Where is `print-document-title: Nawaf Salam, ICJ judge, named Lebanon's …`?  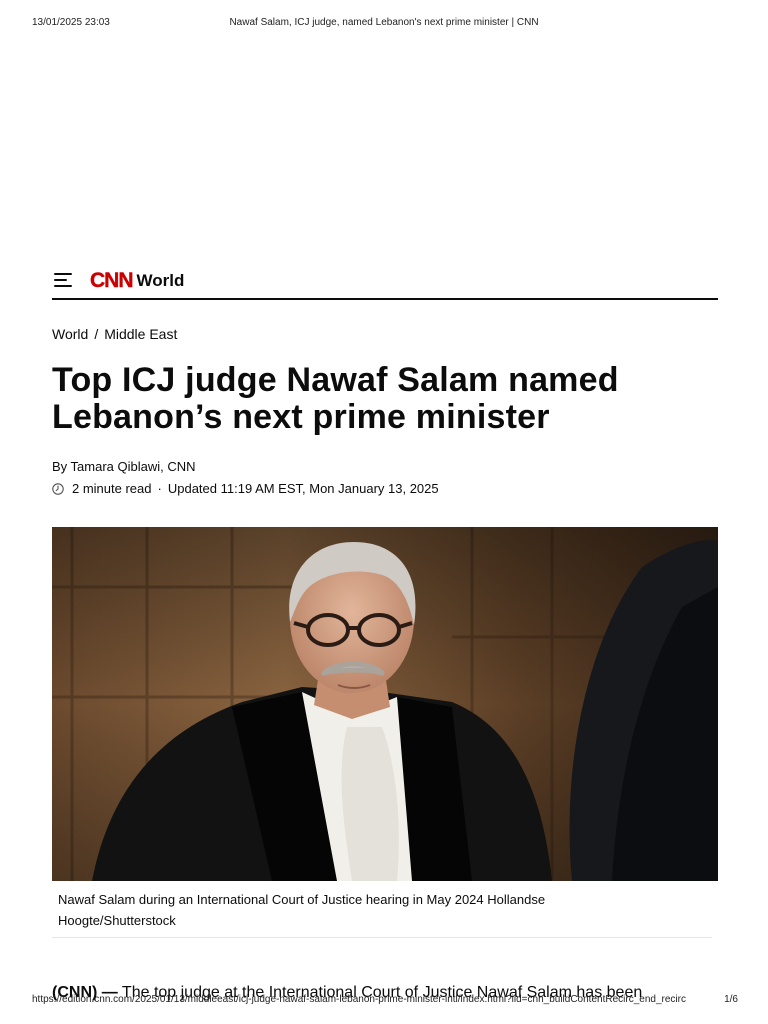 print-document-title: Nawaf Salam, ICJ judge, named Lebanon's … is located at coordinates (384, 22).